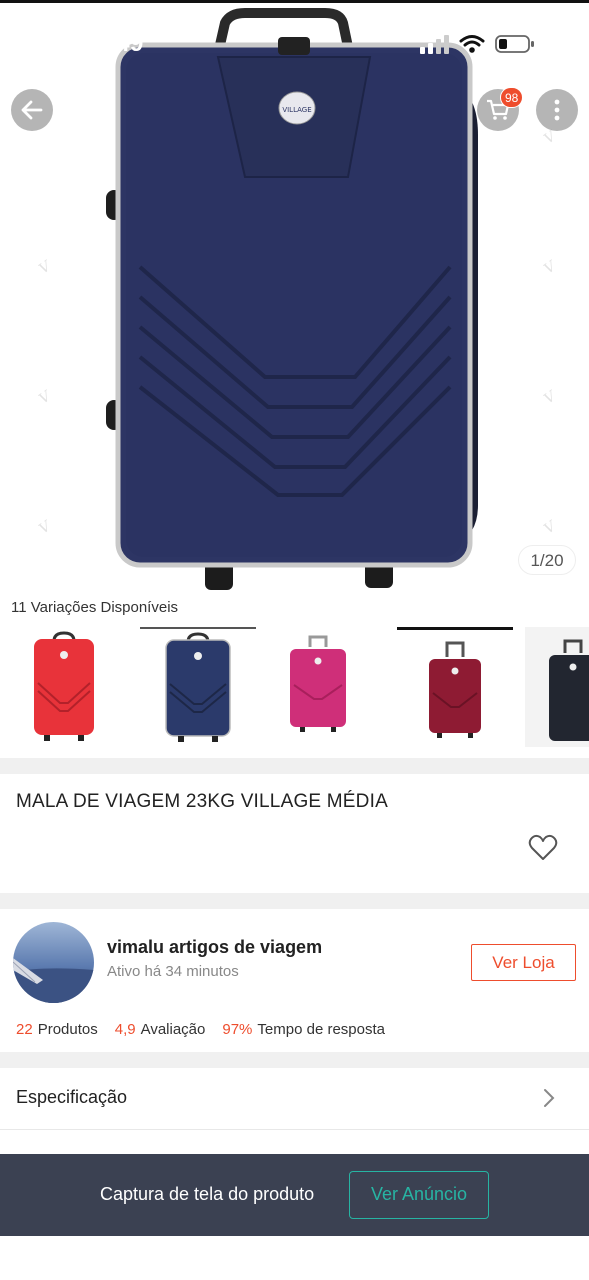 The height and width of the screenshot is (1280, 589). I want to click on wifi-icon, so click(472, 44).